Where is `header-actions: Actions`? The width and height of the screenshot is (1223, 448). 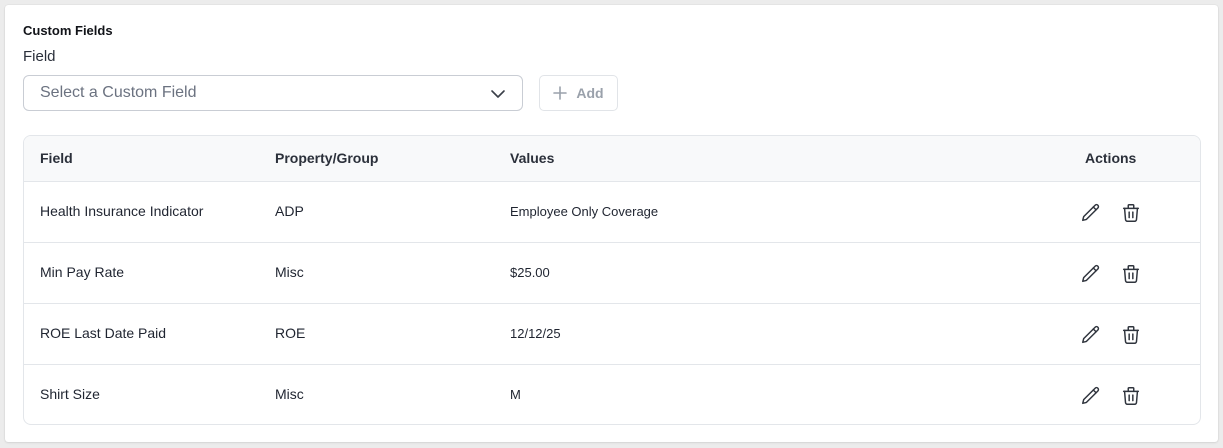 header-actions: Actions is located at coordinates (1111, 158).